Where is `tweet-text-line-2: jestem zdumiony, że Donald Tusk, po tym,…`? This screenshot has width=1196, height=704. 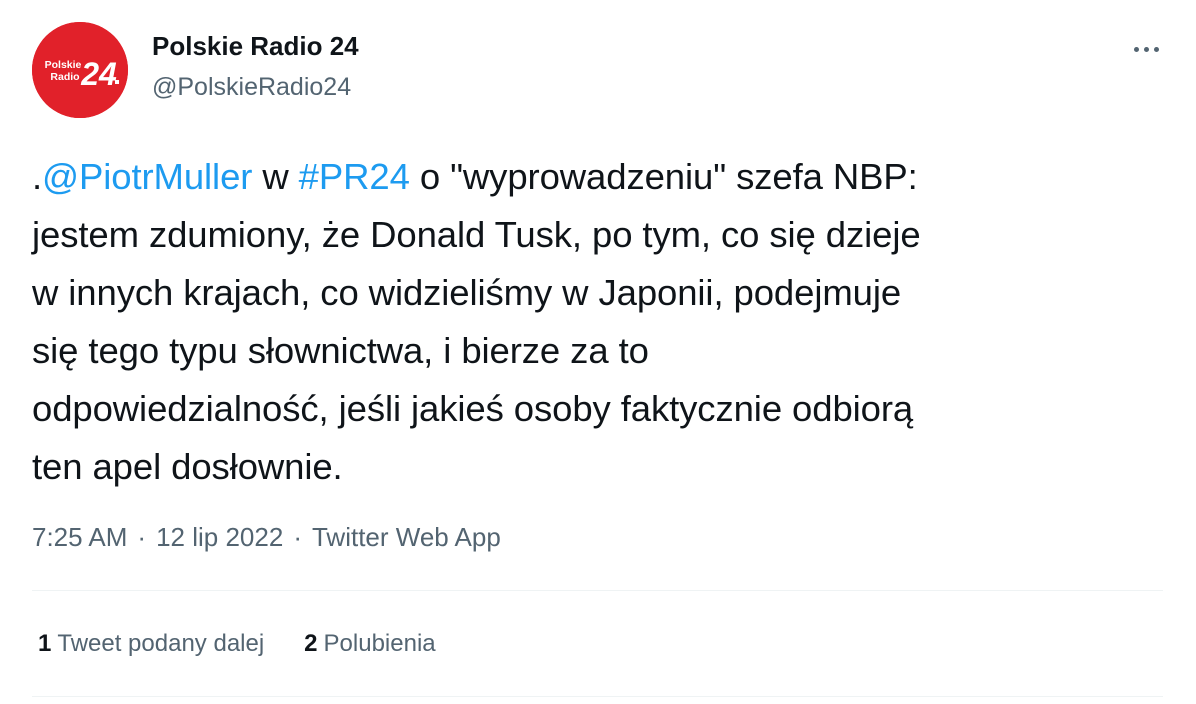
tweet-text-line-2: jestem zdumiony, że Donald Tusk, po tym,… is located at coordinates (476, 234).